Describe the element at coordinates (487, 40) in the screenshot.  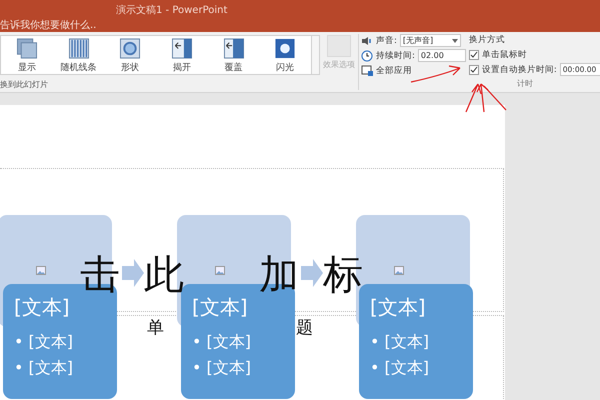
I see `advance-heading: 换片方式` at that location.